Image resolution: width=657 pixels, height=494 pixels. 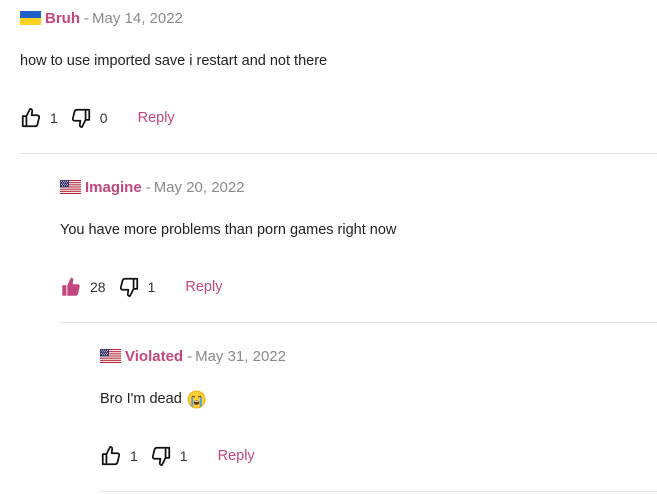 What do you see at coordinates (141, 399) in the screenshot?
I see `comment-text-content: Bro I'm dead` at bounding box center [141, 399].